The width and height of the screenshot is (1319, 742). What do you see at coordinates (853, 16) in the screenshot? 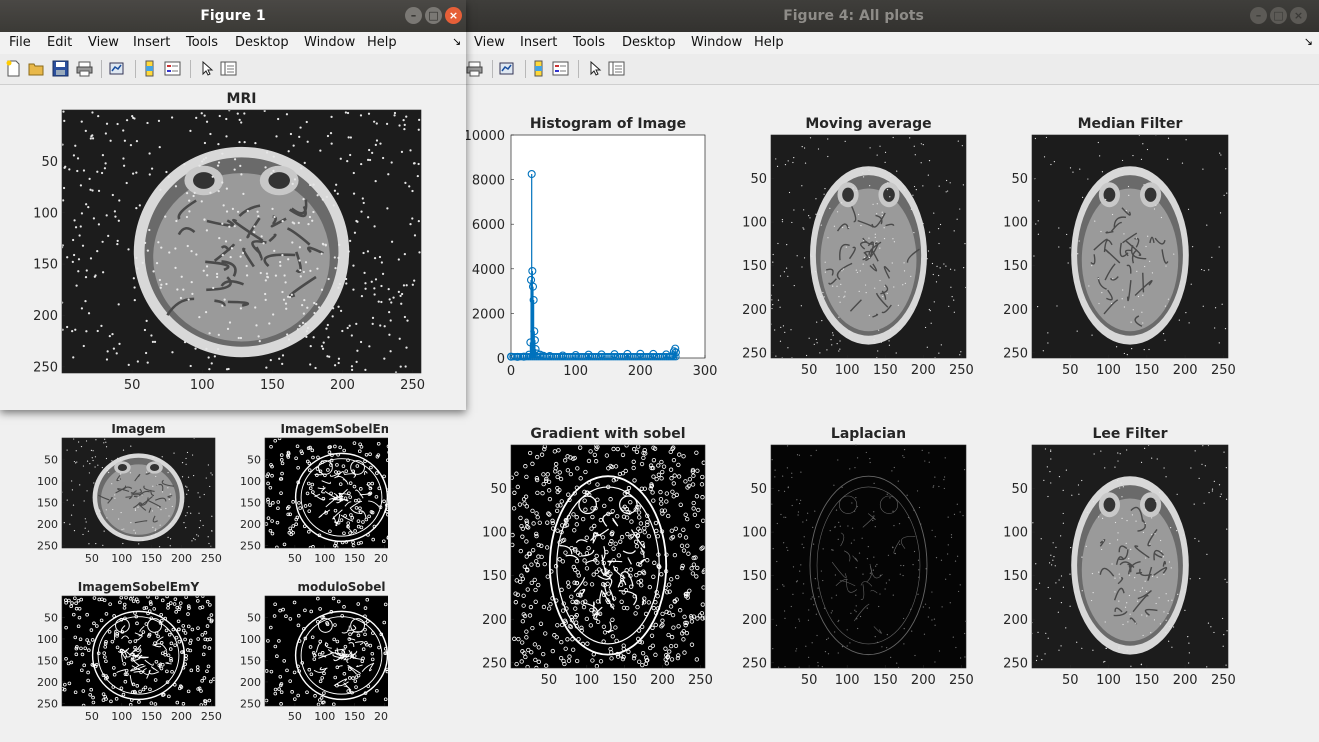
I see `figure4-titlebar: Figure 4: All plots – □ ×` at bounding box center [853, 16].